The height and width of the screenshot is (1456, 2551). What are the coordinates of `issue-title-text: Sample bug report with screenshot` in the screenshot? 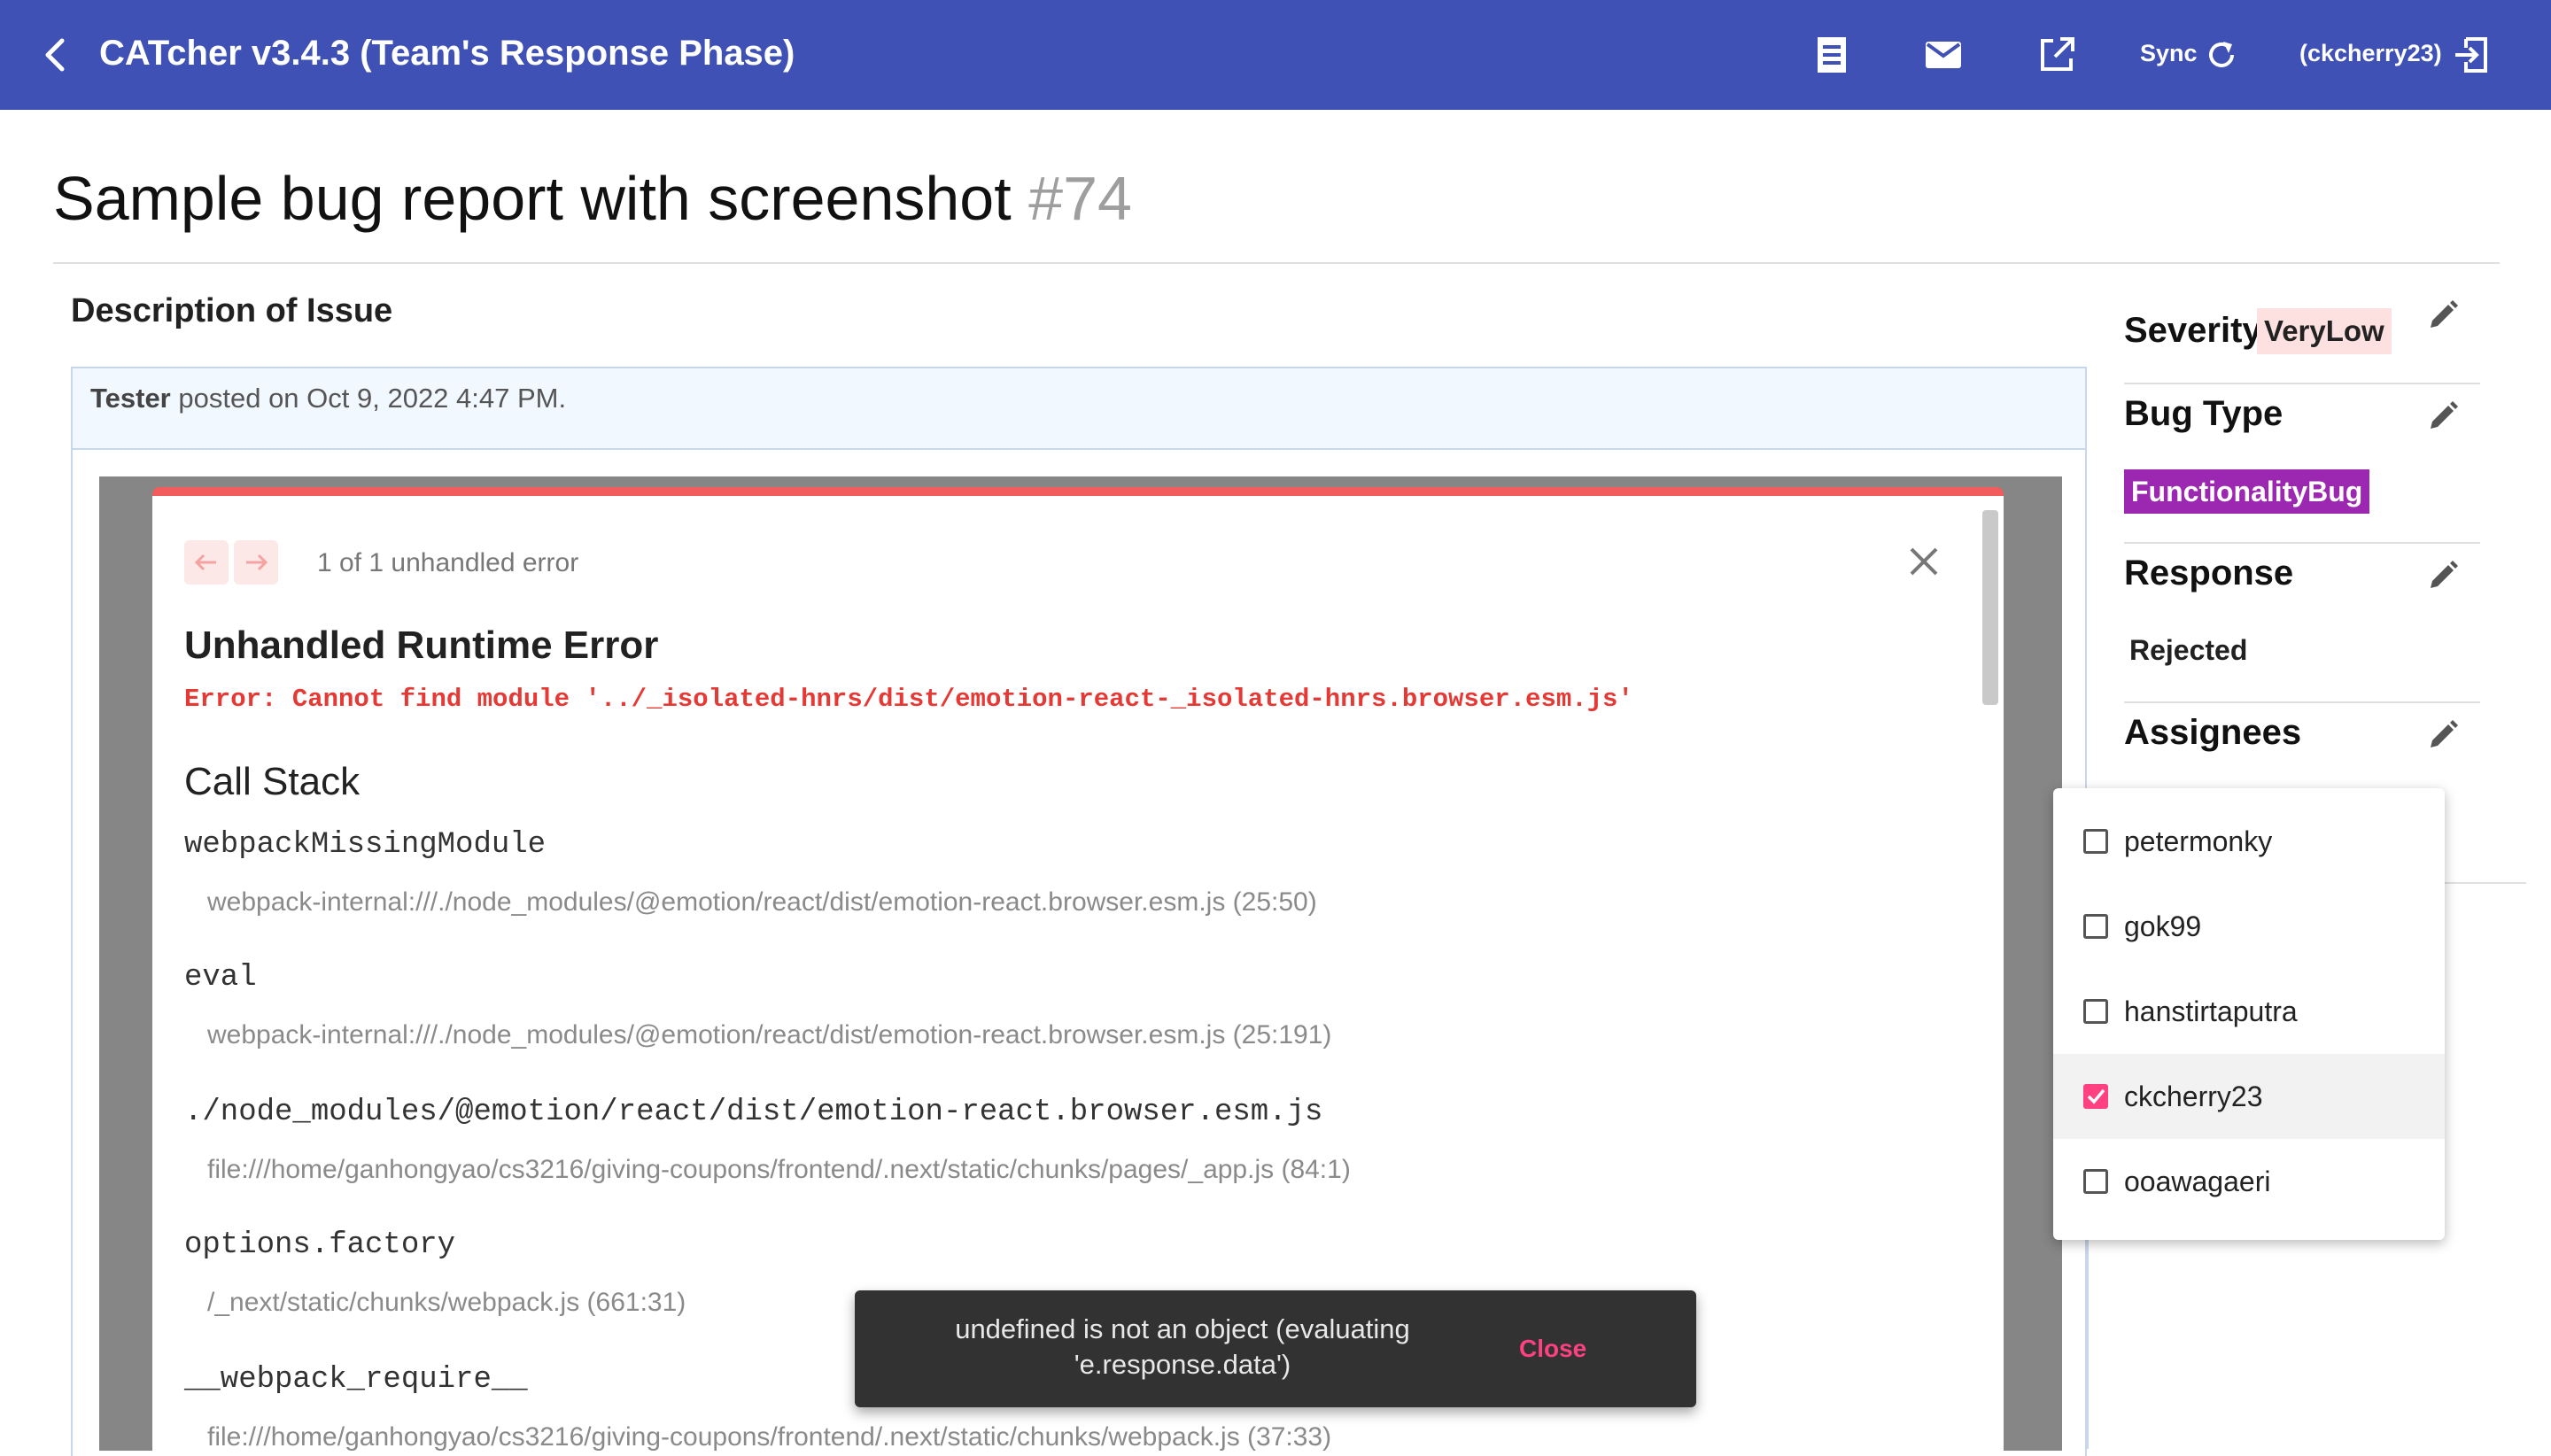 It's located at (532, 198).